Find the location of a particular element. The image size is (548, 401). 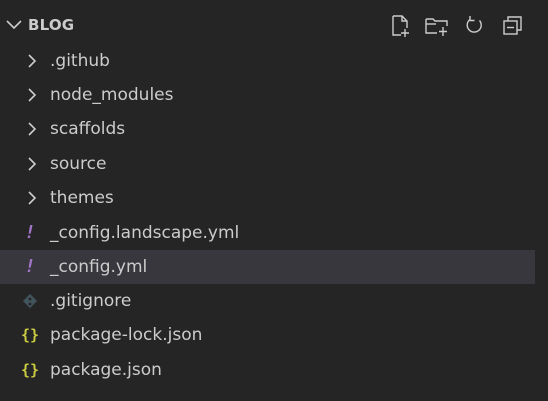

tree-item-themes: themes is located at coordinates (267, 198).